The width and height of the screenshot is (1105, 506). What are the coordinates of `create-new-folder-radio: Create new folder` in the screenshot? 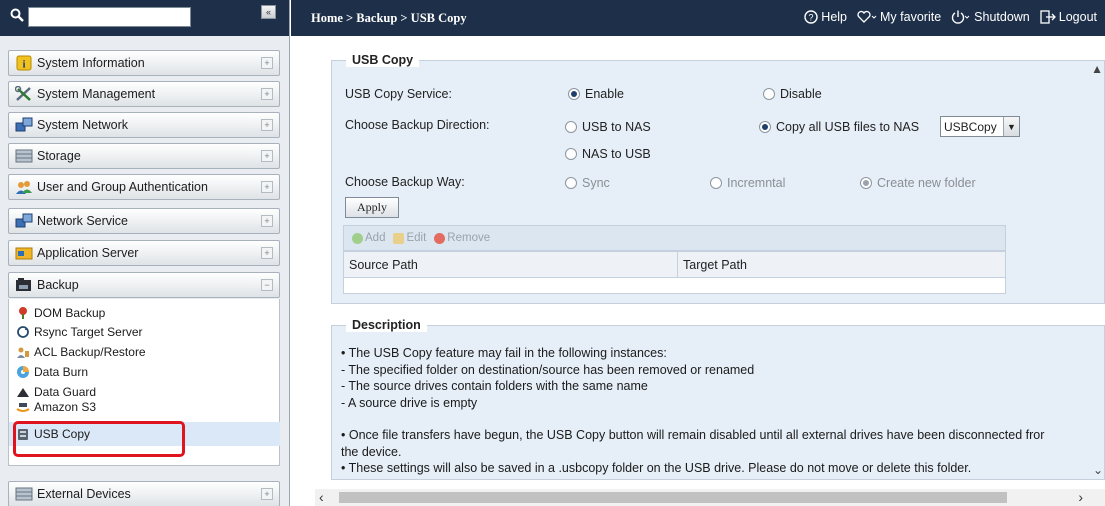 It's located at (918, 183).